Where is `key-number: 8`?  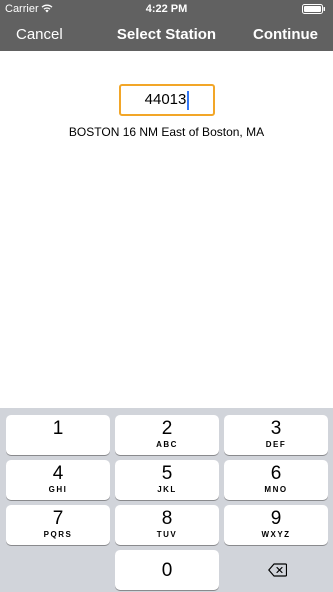 key-number: 8 is located at coordinates (167, 518).